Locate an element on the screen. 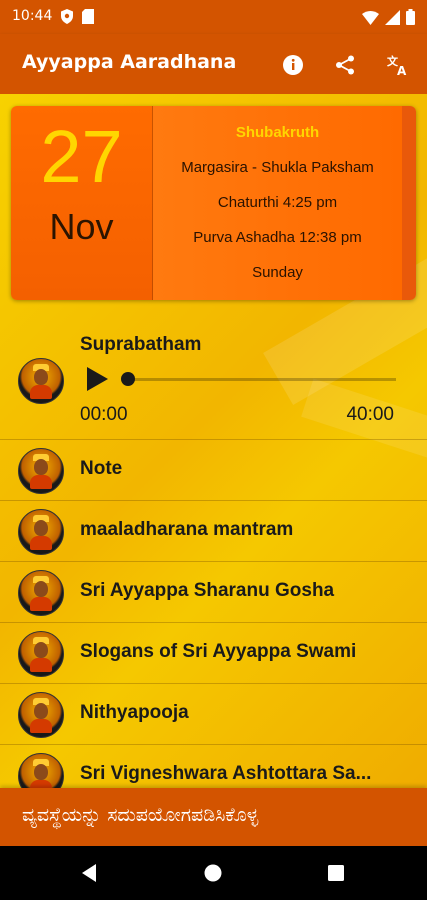 This screenshot has width=427, height=900. app-title: Ayyappa Aaradhana is located at coordinates (129, 62).